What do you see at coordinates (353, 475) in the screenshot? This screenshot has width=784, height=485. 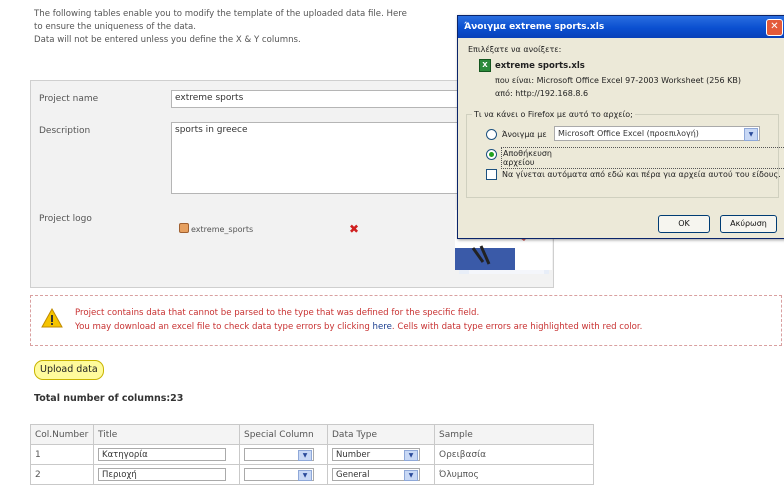 I see `data-type-value: General` at bounding box center [353, 475].